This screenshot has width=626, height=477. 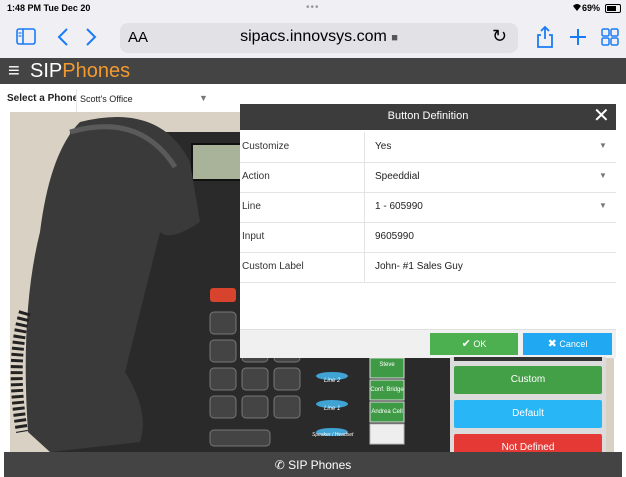 What do you see at coordinates (279, 465) in the screenshot?
I see `phone-icon: ✆` at bounding box center [279, 465].